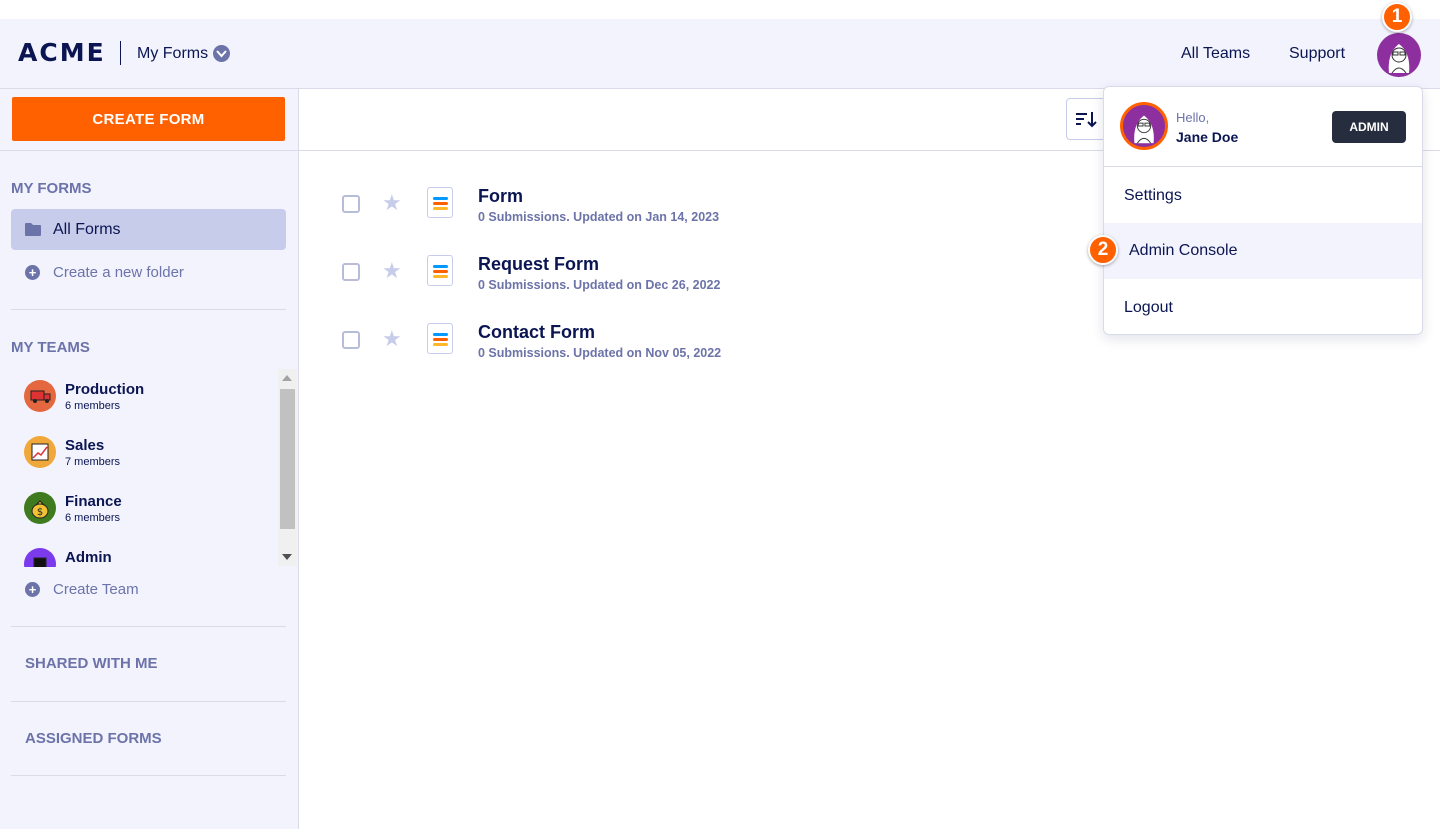 The height and width of the screenshot is (829, 1440). What do you see at coordinates (1103, 250) in the screenshot?
I see `step-badge-2: 2` at bounding box center [1103, 250].